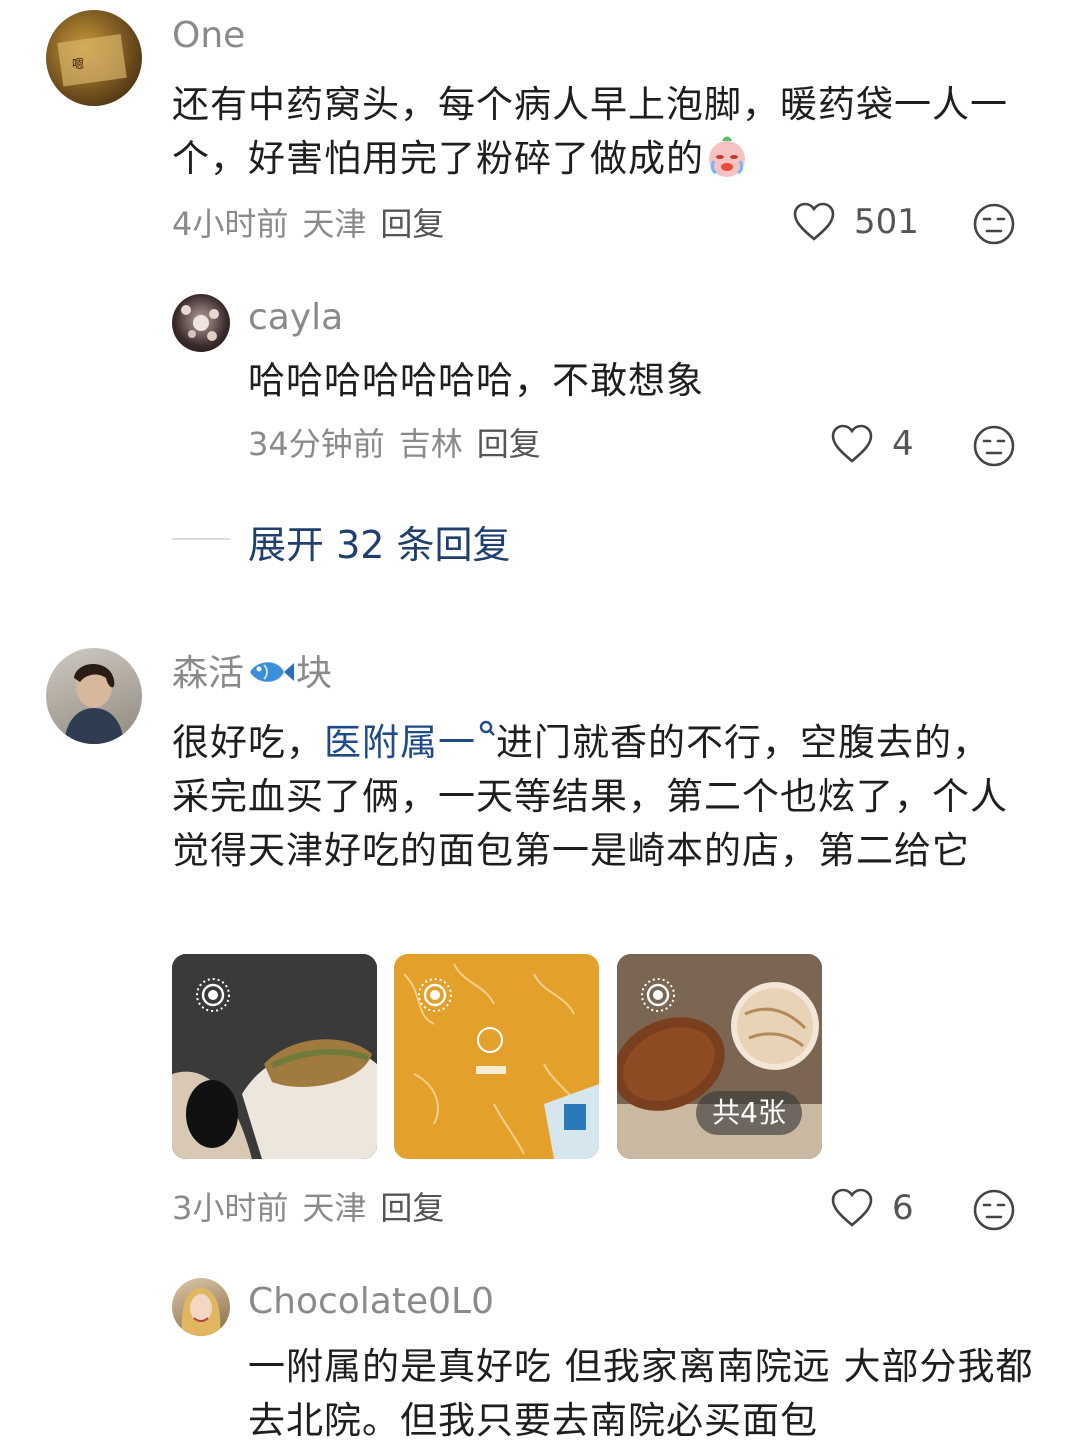 Image resolution: width=1080 pixels, height=1456 pixels. I want to click on search-icon, so click(487, 728).